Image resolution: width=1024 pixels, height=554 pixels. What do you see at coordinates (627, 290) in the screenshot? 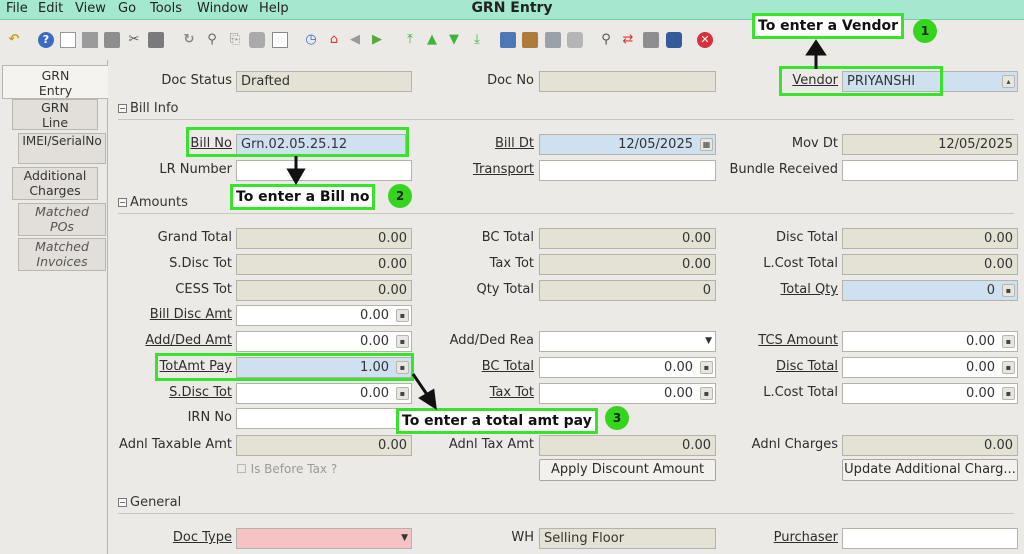
I see `qty-total-field: 0` at bounding box center [627, 290].